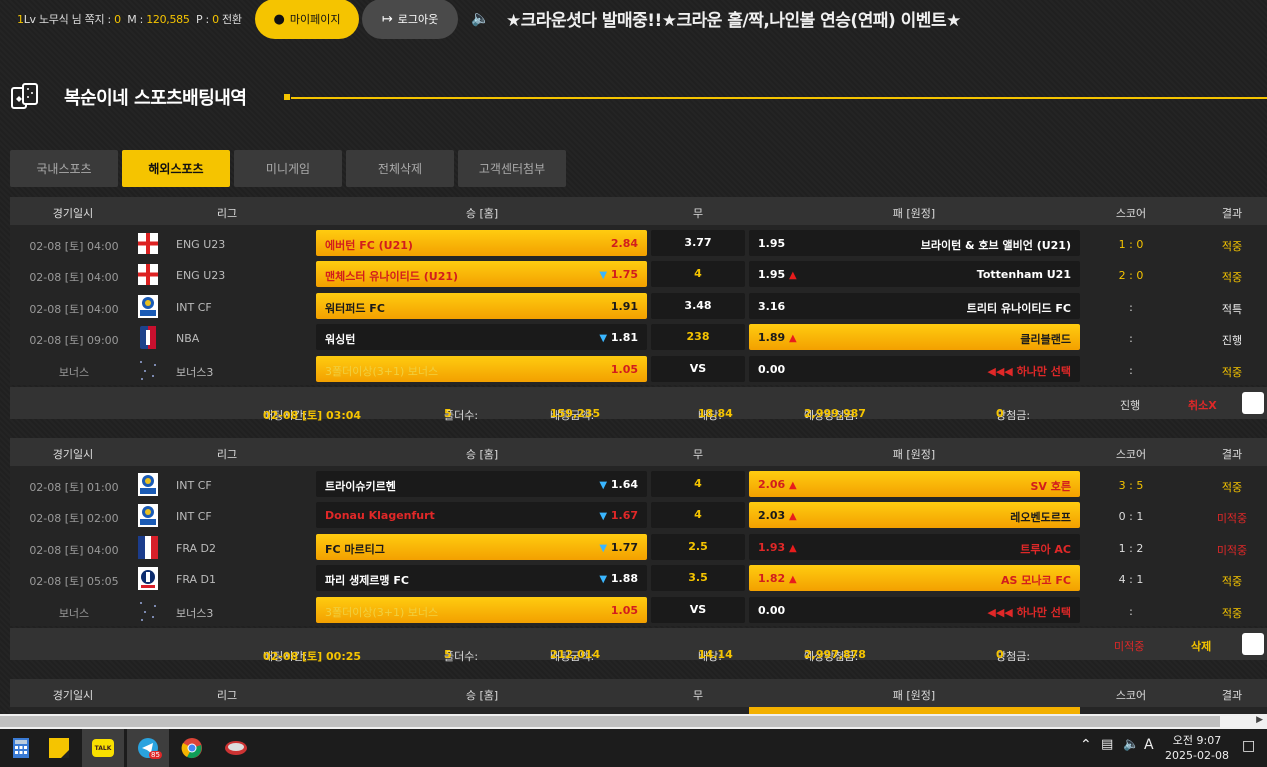  Describe the element at coordinates (215, 19) in the screenshot. I see `point-value: 0` at that location.